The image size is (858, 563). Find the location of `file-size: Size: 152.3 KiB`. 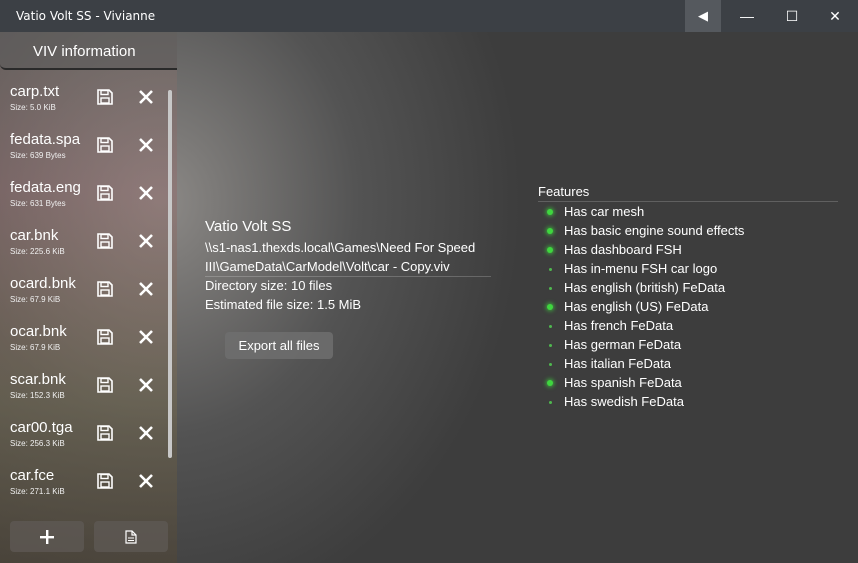

file-size: Size: 152.3 KiB is located at coordinates (37, 395).